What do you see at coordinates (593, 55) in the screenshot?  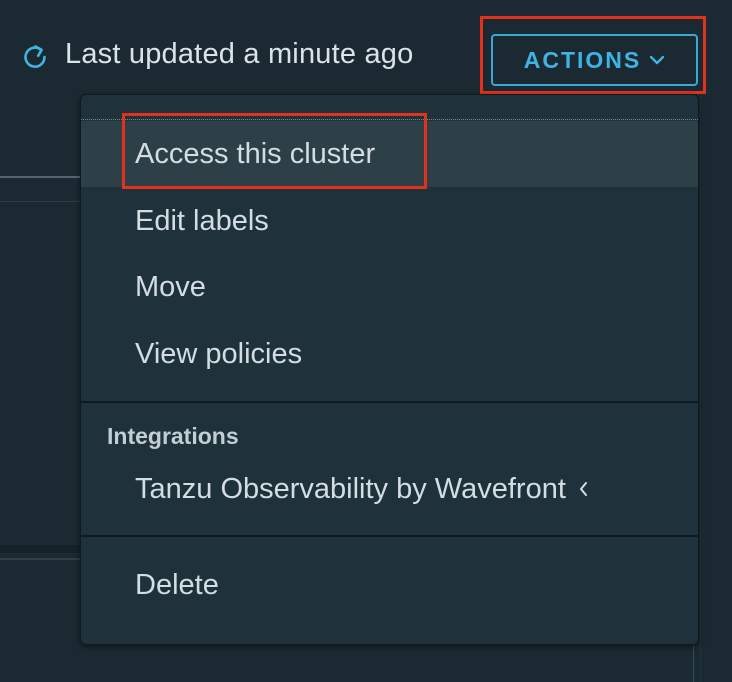 I see `actions-highlight-box` at bounding box center [593, 55].